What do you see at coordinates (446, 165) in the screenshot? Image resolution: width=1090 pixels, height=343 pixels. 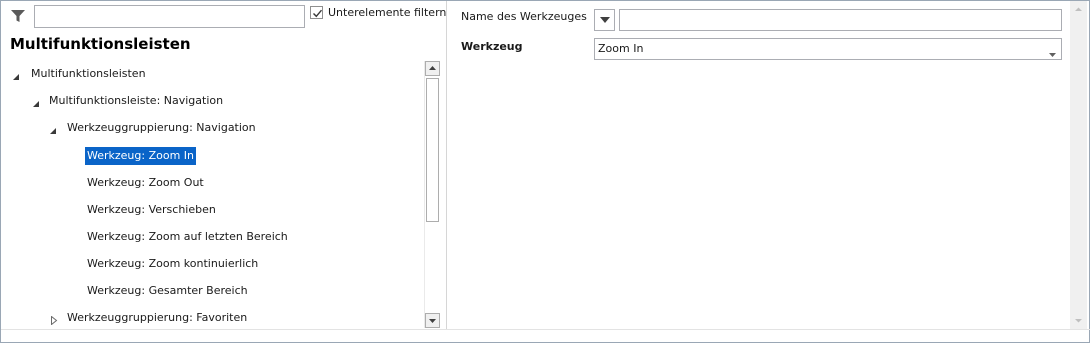 I see `pane-splitter` at bounding box center [446, 165].